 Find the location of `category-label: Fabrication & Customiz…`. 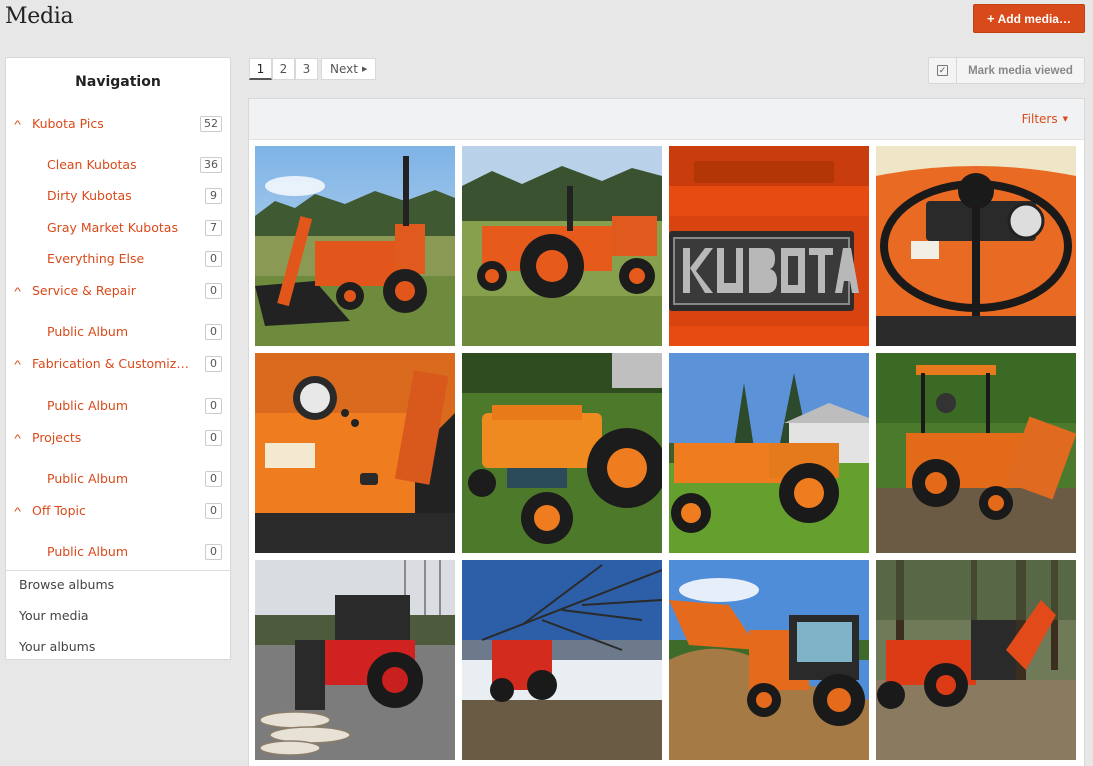

category-label: Fabrication & Customiz… is located at coordinates (113, 363).